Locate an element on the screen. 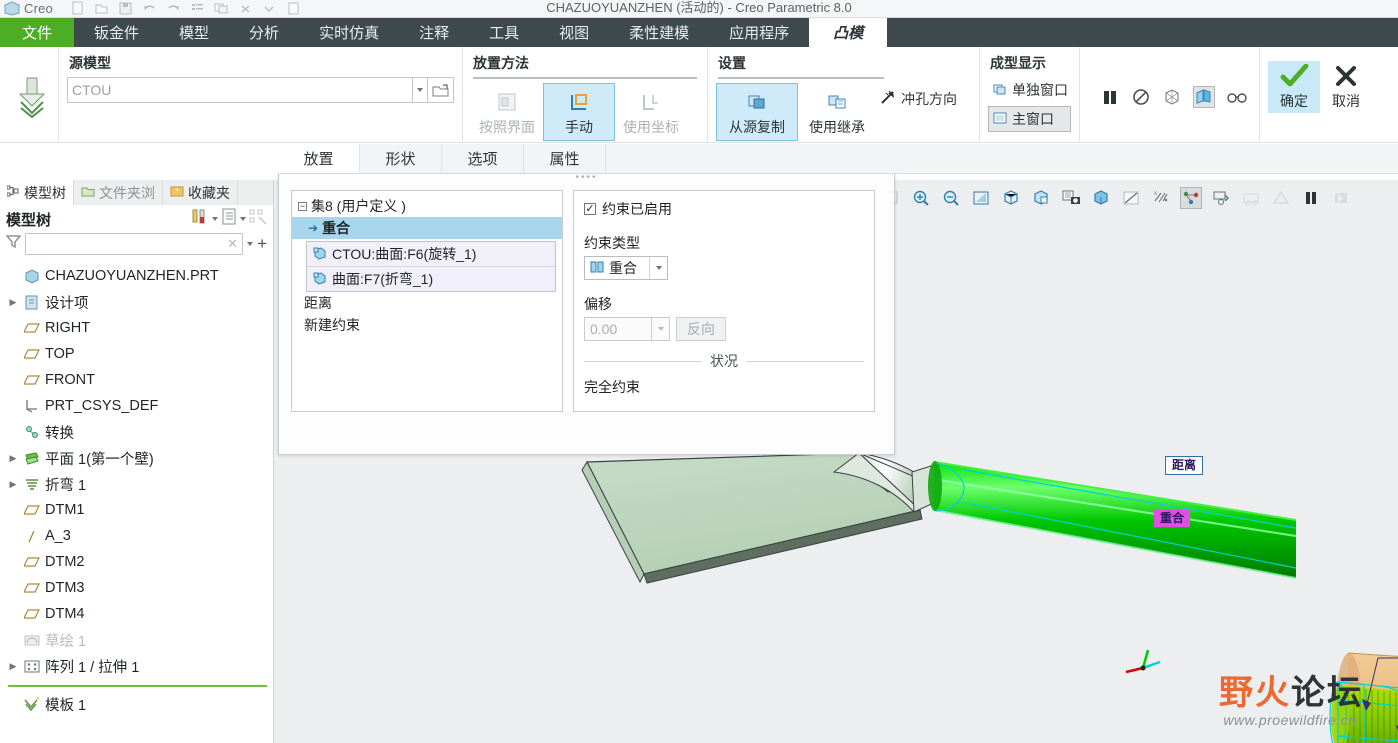 This screenshot has width=1398, height=743. wireframe-preview-icon is located at coordinates (1172, 97).